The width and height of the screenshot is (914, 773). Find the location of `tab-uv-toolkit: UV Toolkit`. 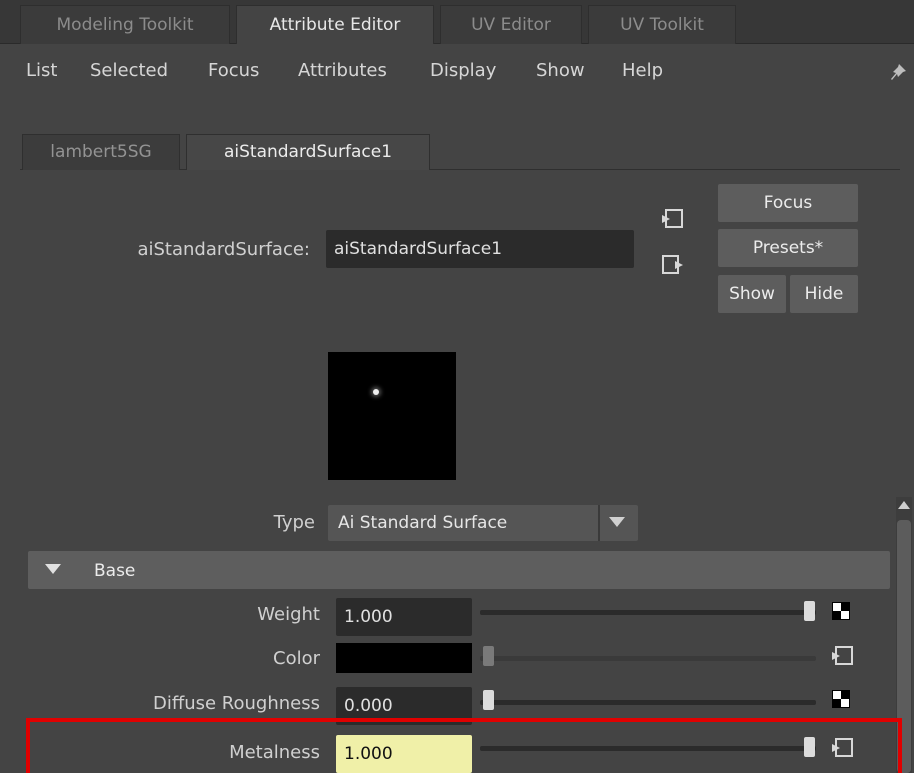

tab-uv-toolkit: UV Toolkit is located at coordinates (662, 24).